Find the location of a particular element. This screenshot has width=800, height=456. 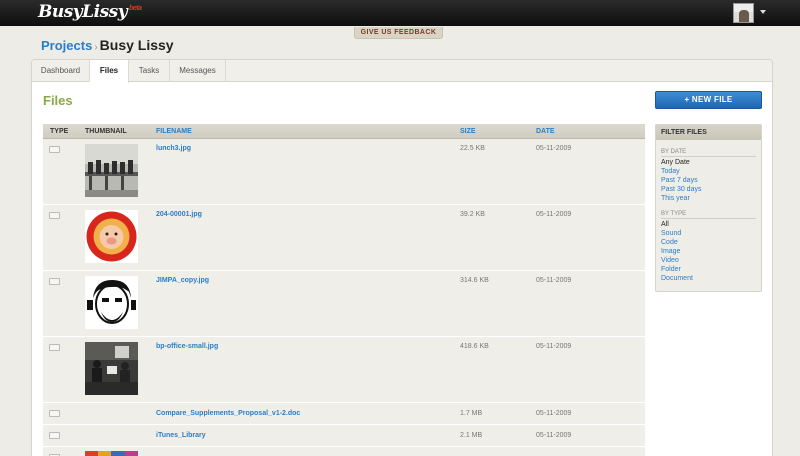

thumbnail-lunch-photo is located at coordinates (111, 170).